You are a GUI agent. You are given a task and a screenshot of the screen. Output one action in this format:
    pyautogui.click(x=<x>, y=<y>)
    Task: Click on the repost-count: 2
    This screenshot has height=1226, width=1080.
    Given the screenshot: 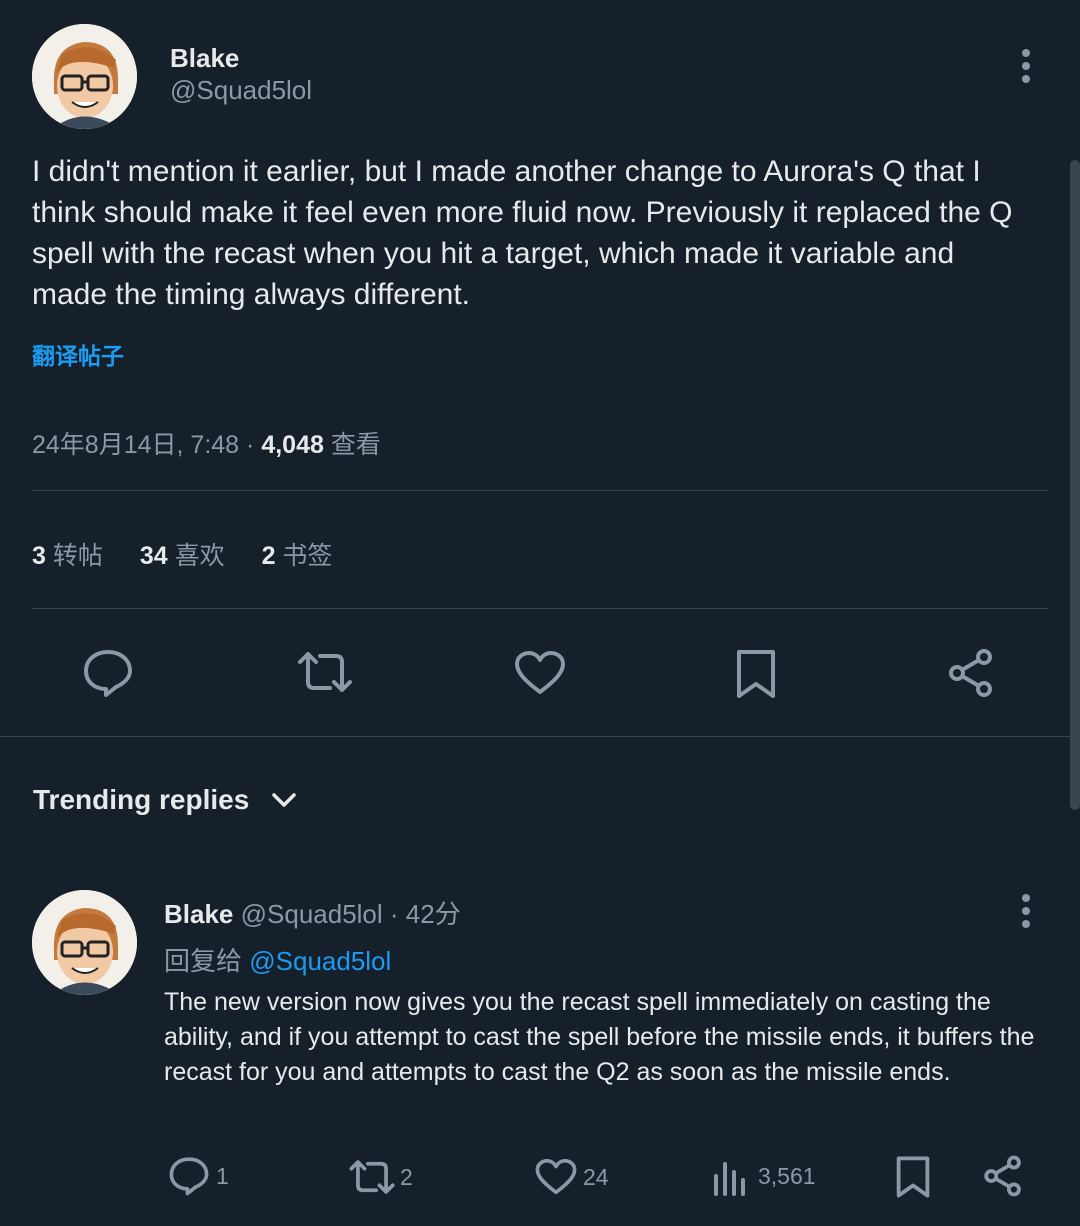 What is the action you would take?
    pyautogui.click(x=406, y=1176)
    